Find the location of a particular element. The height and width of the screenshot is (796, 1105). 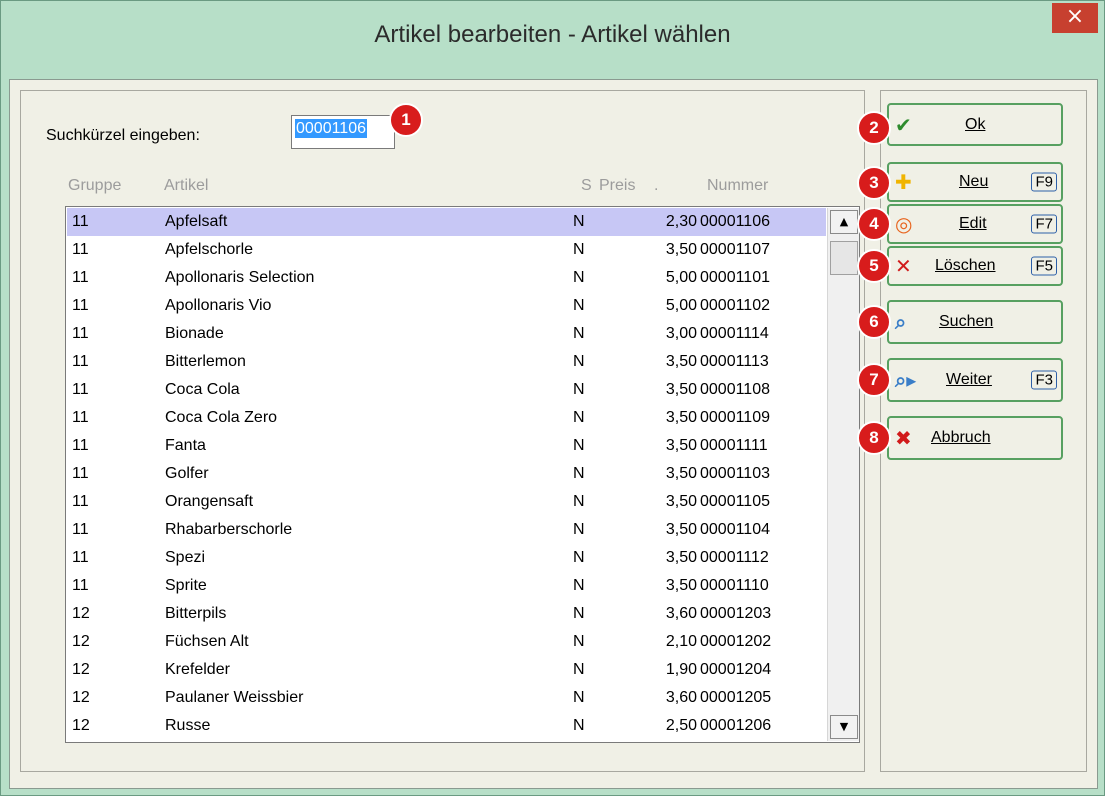

scroll-down-button: ▼ is located at coordinates (844, 727).